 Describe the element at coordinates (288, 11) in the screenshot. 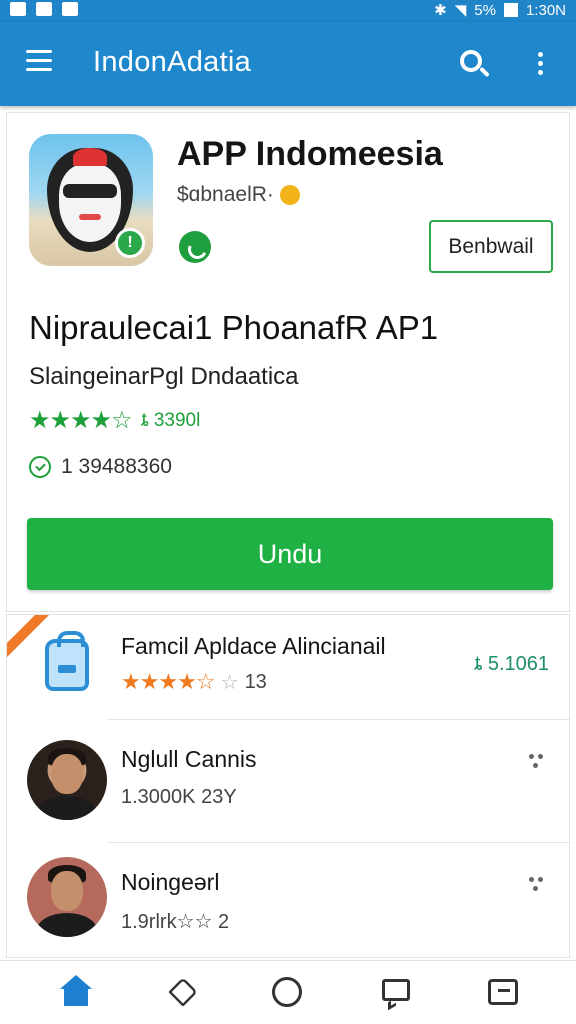

I see `status-bar: ✱ ◥ 5% 1:30N` at that location.